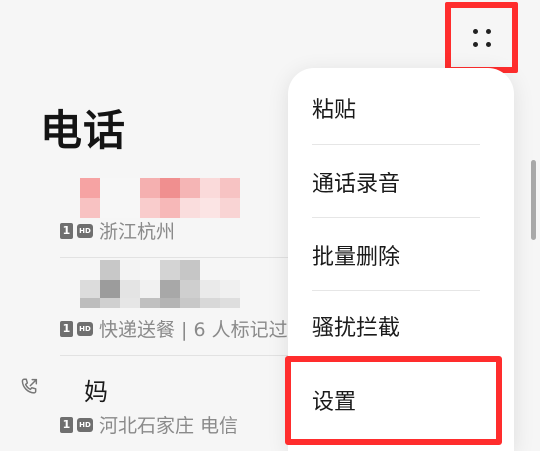 Image resolution: width=540 pixels, height=451 pixels. Describe the element at coordinates (533, 200) in the screenshot. I see `scrollbar` at that location.